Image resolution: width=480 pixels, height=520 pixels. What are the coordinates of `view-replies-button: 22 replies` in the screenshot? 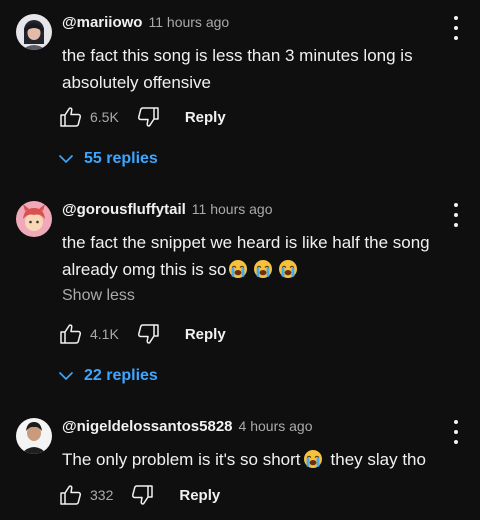 It's located at (108, 376).